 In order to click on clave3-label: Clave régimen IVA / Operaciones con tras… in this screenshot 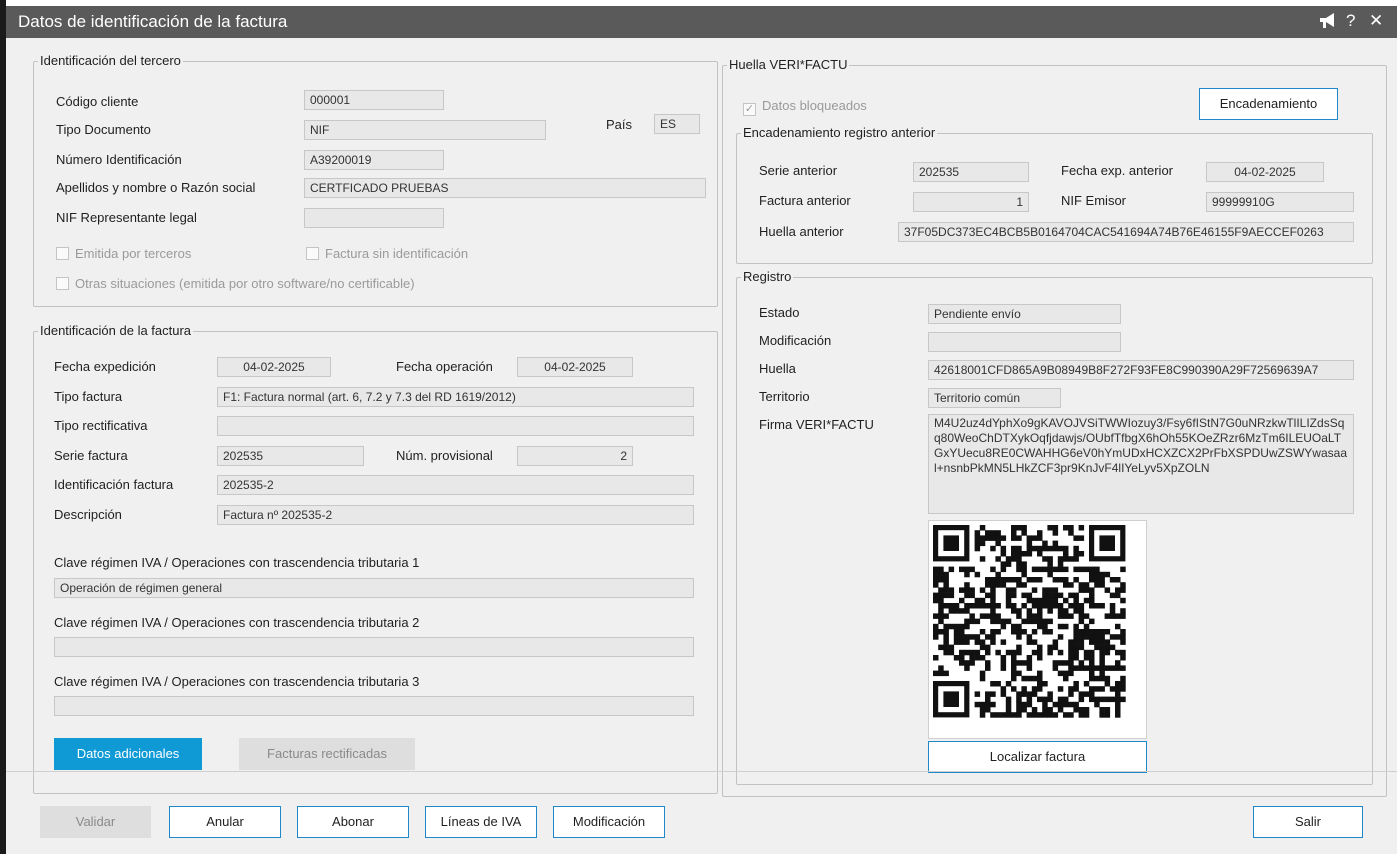, I will do `click(237, 681)`.